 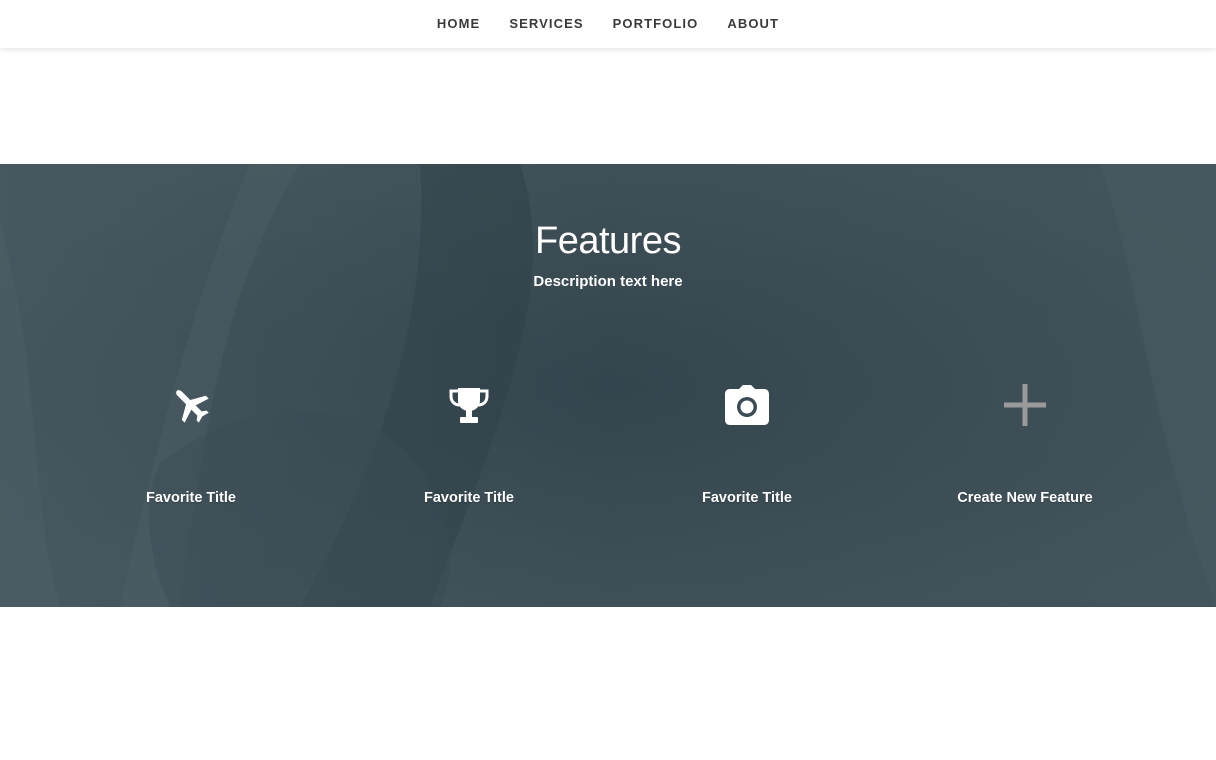 I want to click on feature-card-1: Favorite Title, so click(x=191, y=446).